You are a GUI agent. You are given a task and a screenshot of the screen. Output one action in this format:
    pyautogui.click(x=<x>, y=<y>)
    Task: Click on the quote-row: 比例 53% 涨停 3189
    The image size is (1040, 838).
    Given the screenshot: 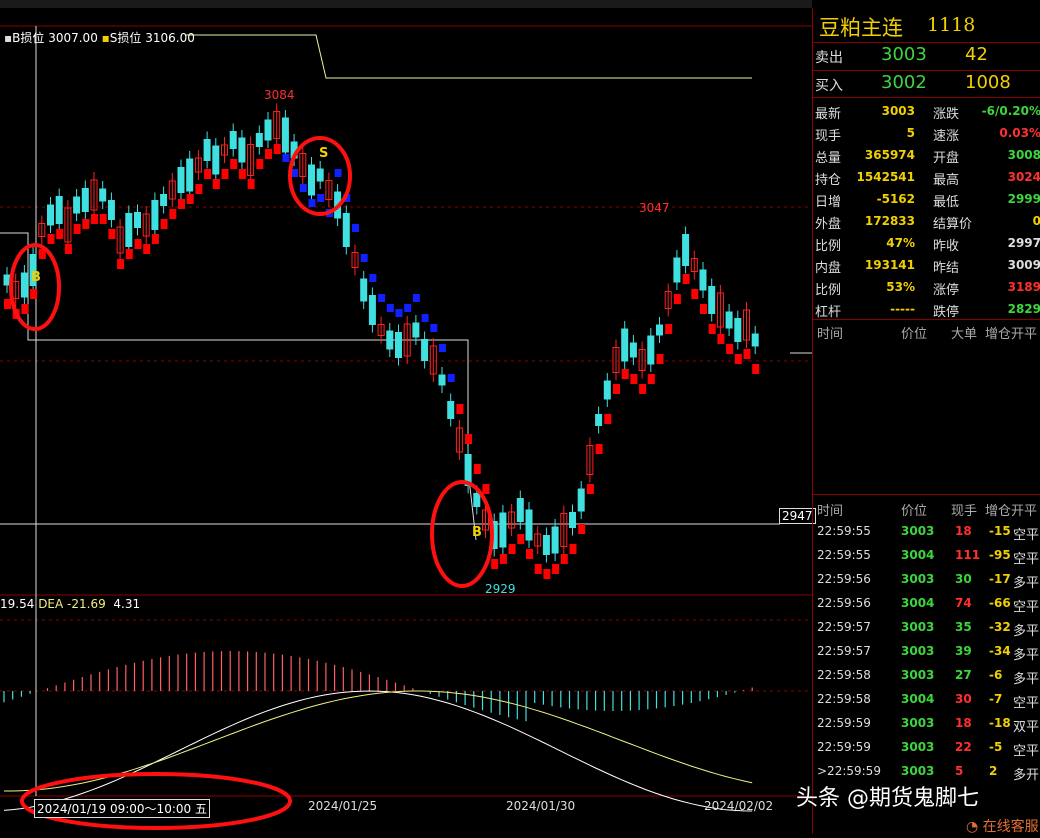 What is the action you would take?
    pyautogui.click(x=926, y=287)
    